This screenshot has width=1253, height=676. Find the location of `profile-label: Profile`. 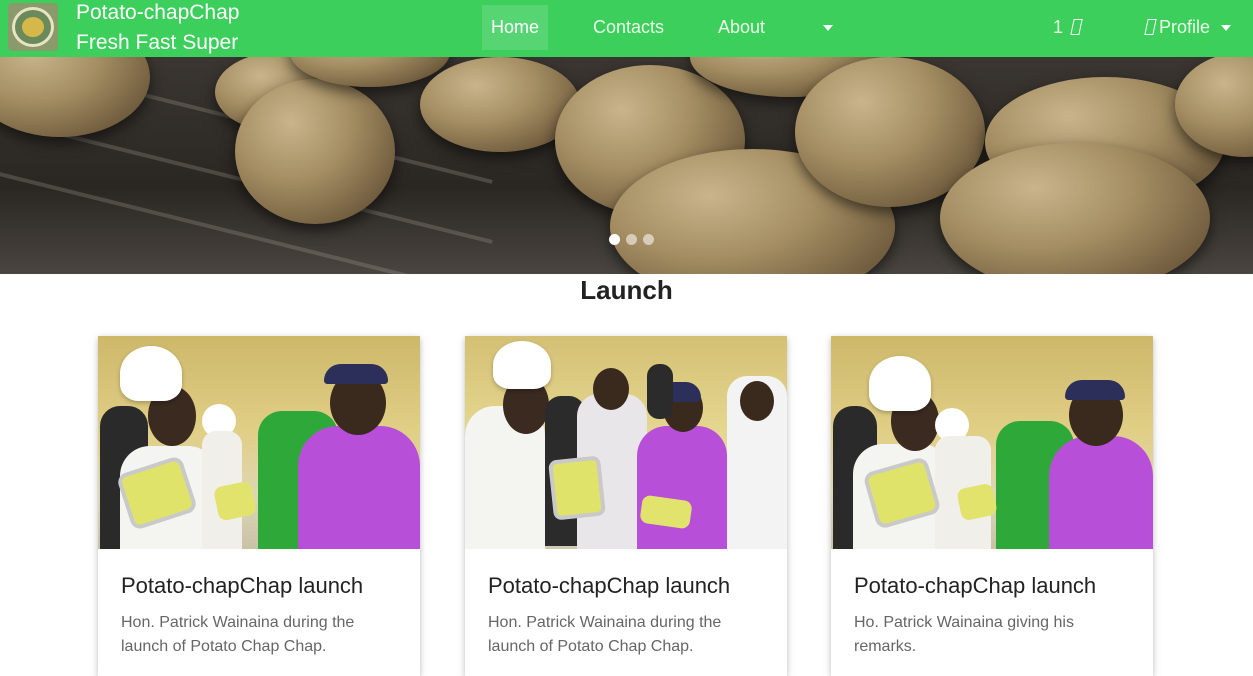

profile-label: Profile is located at coordinates (1185, 27).